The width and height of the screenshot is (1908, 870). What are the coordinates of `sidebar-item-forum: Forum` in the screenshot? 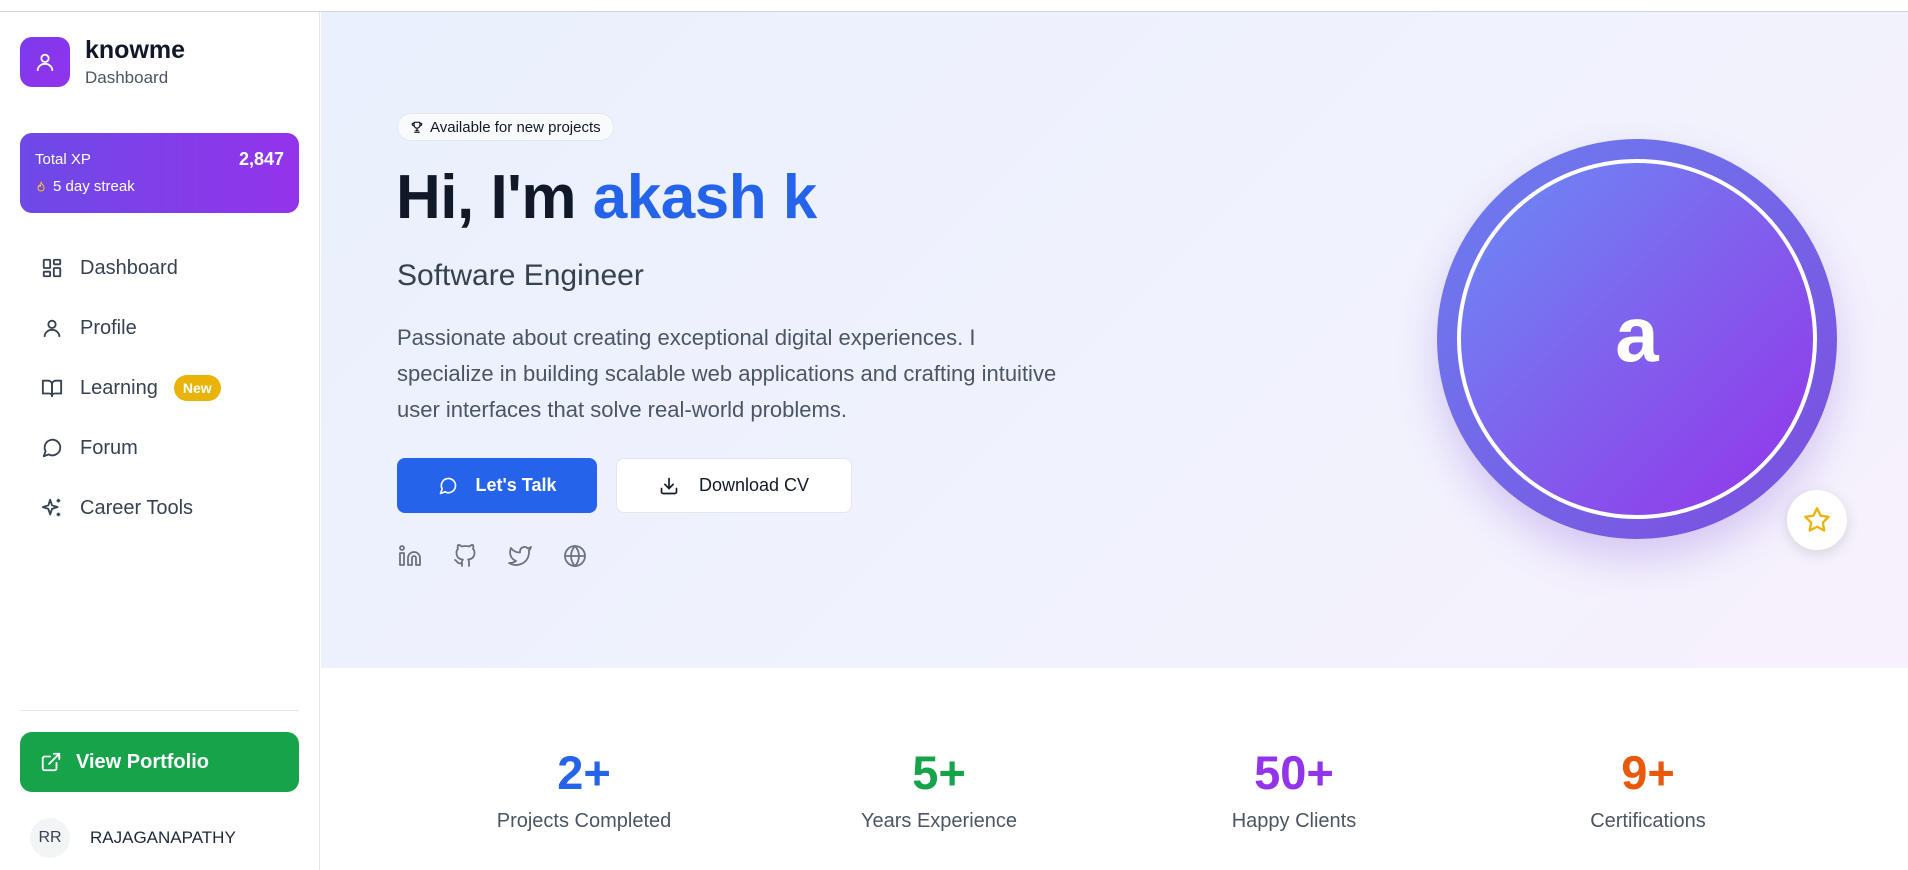 It's located at (159, 448).